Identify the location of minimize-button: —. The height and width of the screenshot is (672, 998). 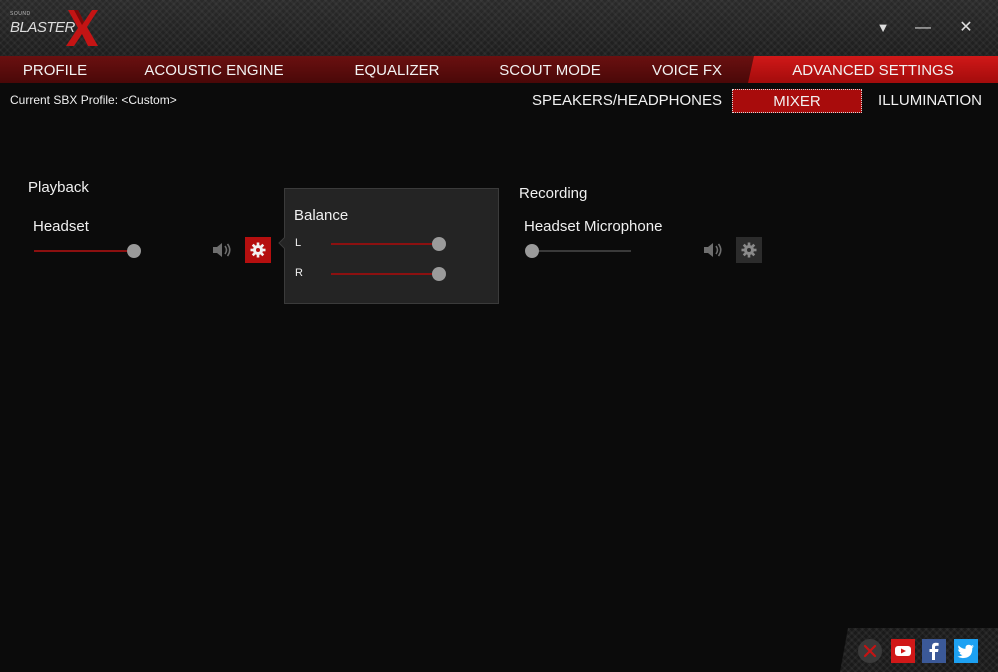
(923, 28).